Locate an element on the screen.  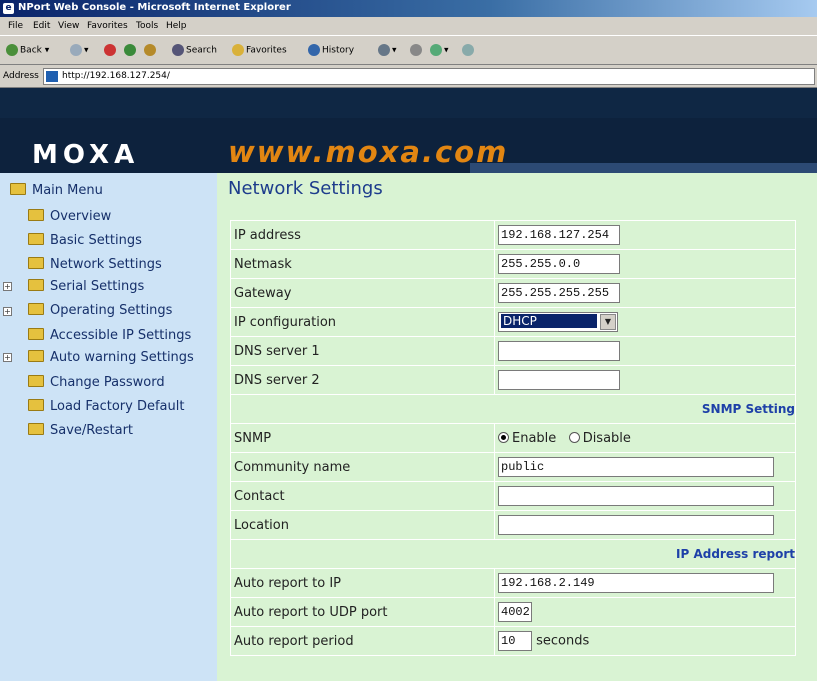
discuss-button is located at coordinates (469, 50).